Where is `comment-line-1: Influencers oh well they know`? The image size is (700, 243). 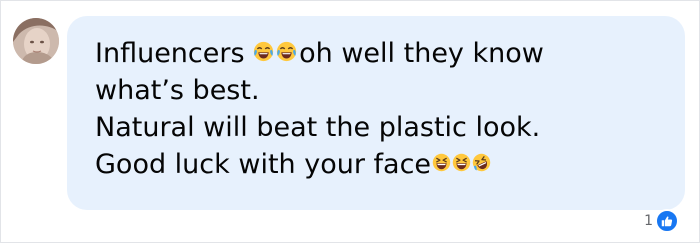
comment-line-1: Influencers oh well they know is located at coordinates (319, 53).